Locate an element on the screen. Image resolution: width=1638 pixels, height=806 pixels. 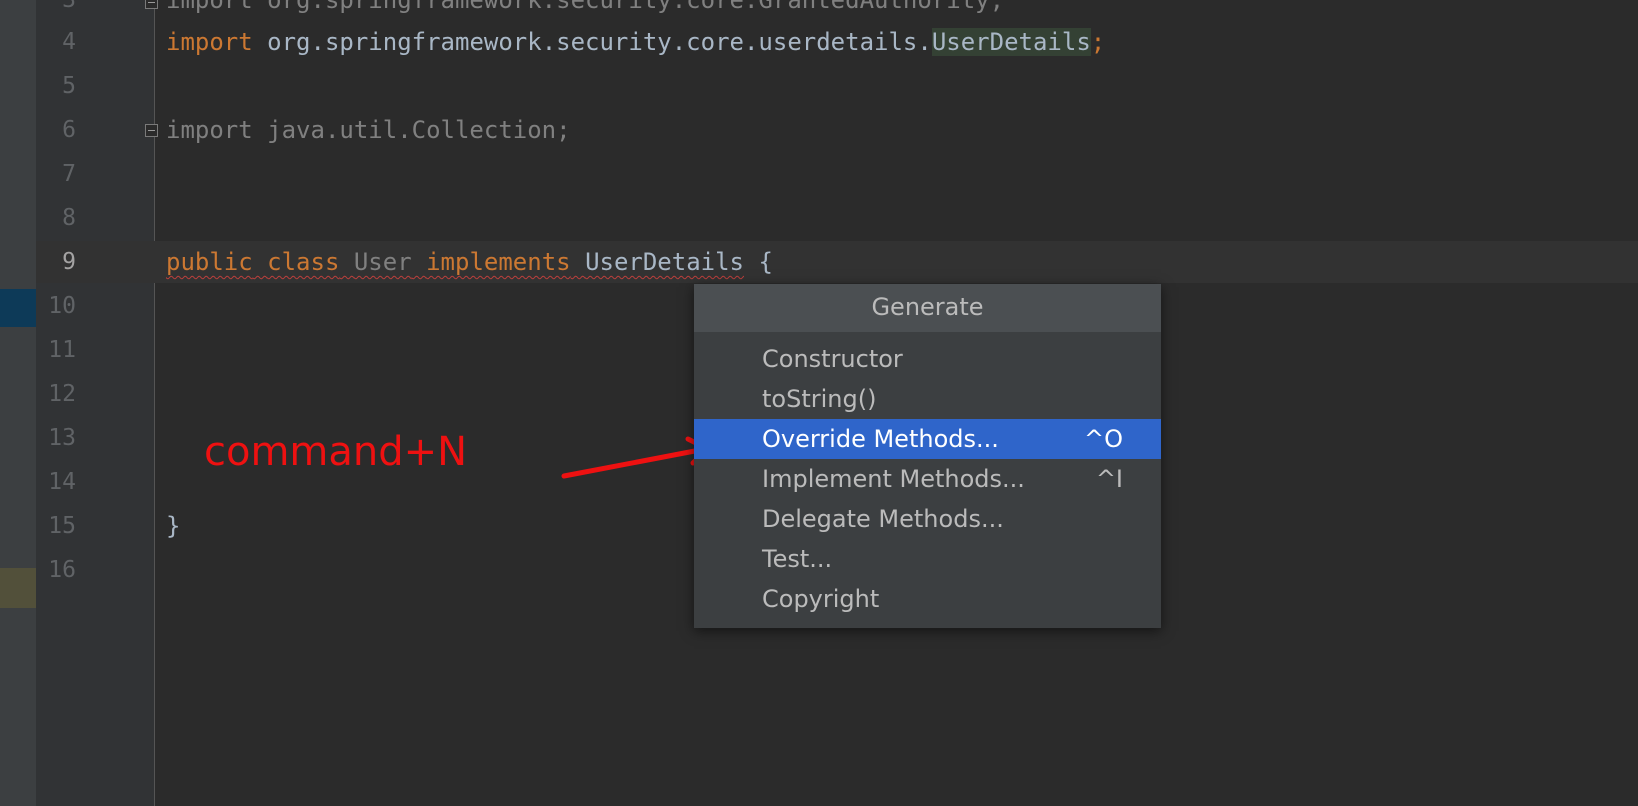
menu-item-tostring: toString() is located at coordinates (927, 399).